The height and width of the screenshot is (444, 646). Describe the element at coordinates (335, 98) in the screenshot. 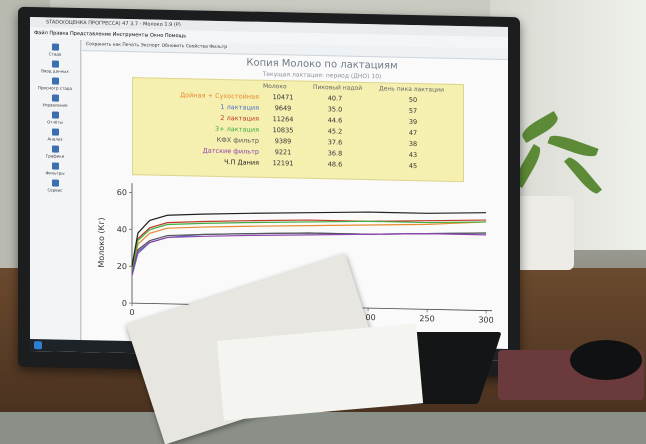

I see `legend-peak-value: 40.7` at that location.